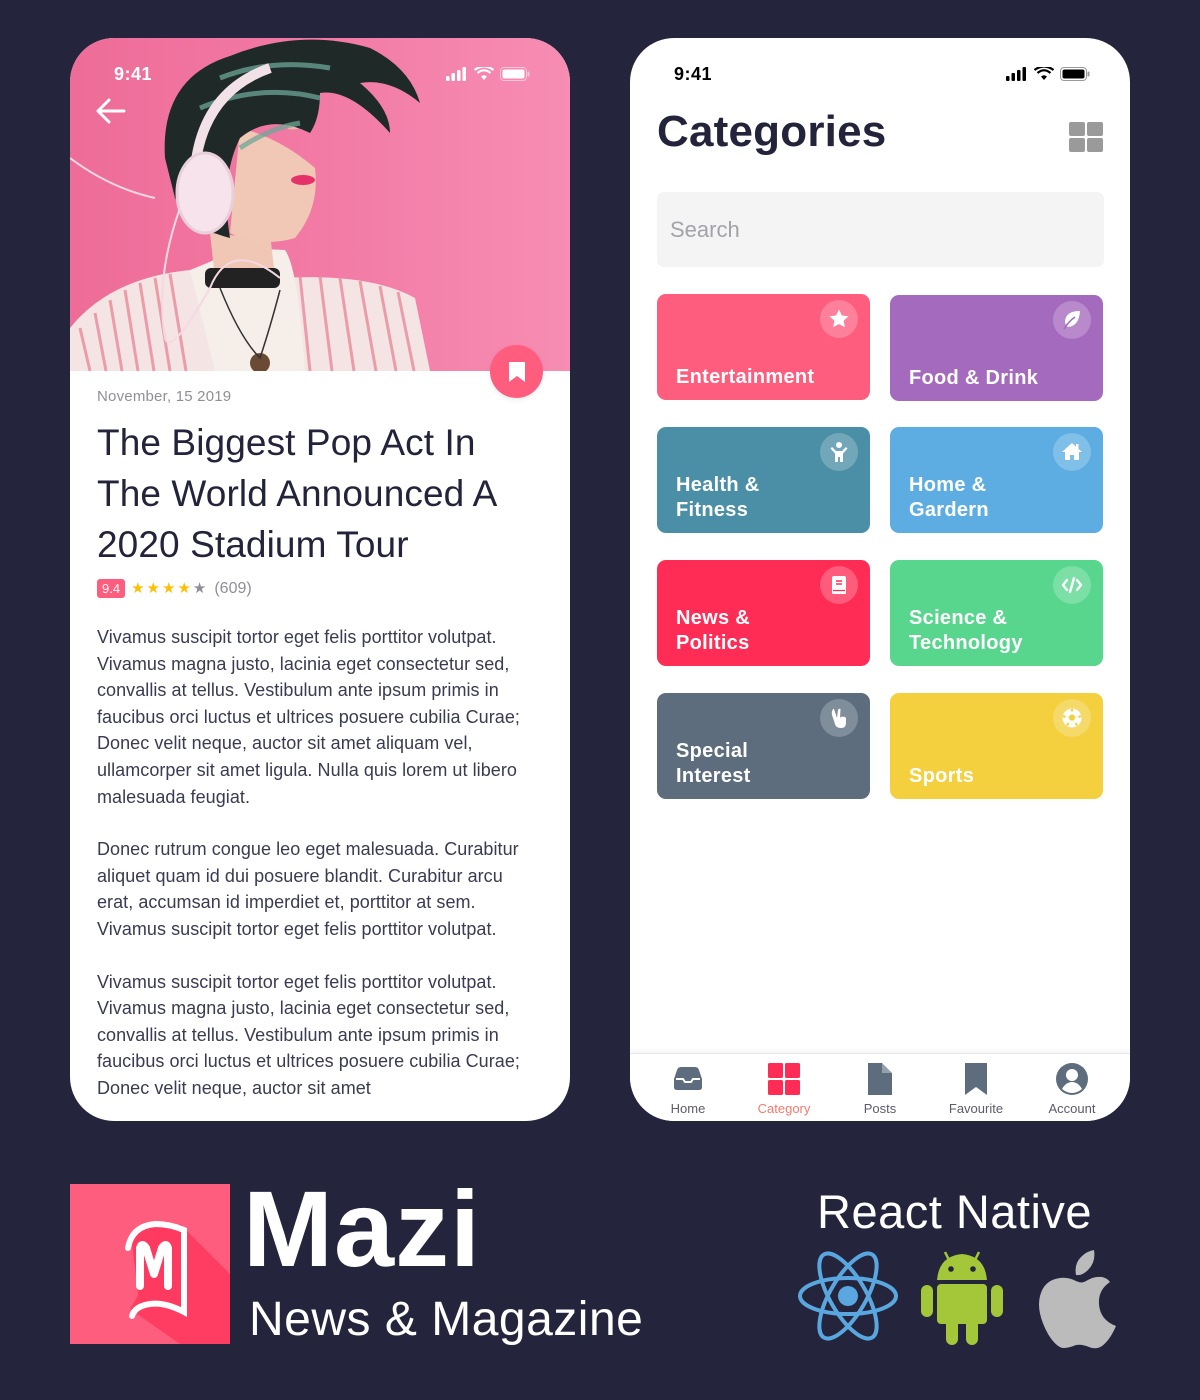  What do you see at coordinates (996, 348) in the screenshot?
I see `category-card: Food & Drink` at bounding box center [996, 348].